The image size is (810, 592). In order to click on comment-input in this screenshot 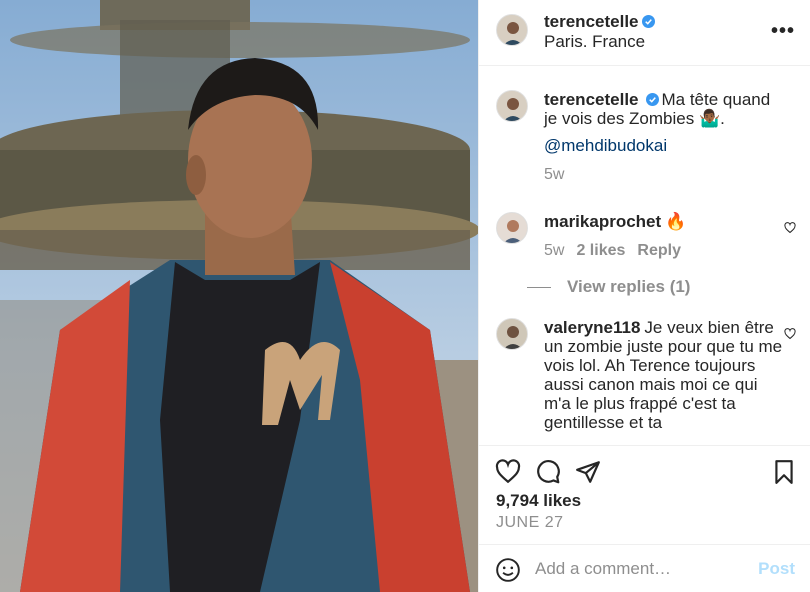, I will do `click(635, 569)`.